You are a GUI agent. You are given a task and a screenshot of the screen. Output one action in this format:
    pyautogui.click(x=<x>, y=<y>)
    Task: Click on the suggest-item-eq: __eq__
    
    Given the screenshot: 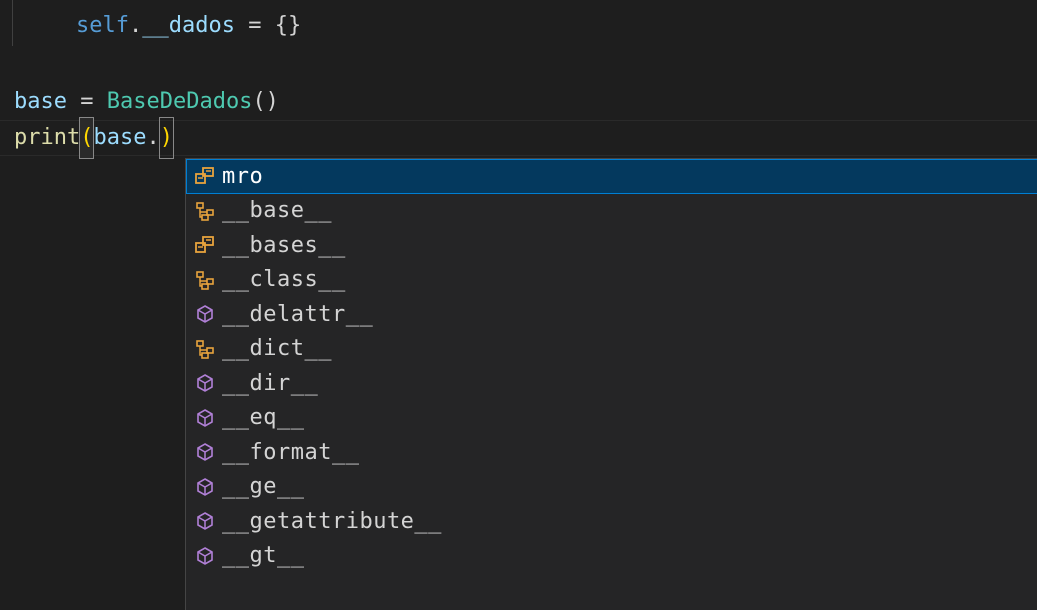 What is the action you would take?
    pyautogui.click(x=611, y=418)
    